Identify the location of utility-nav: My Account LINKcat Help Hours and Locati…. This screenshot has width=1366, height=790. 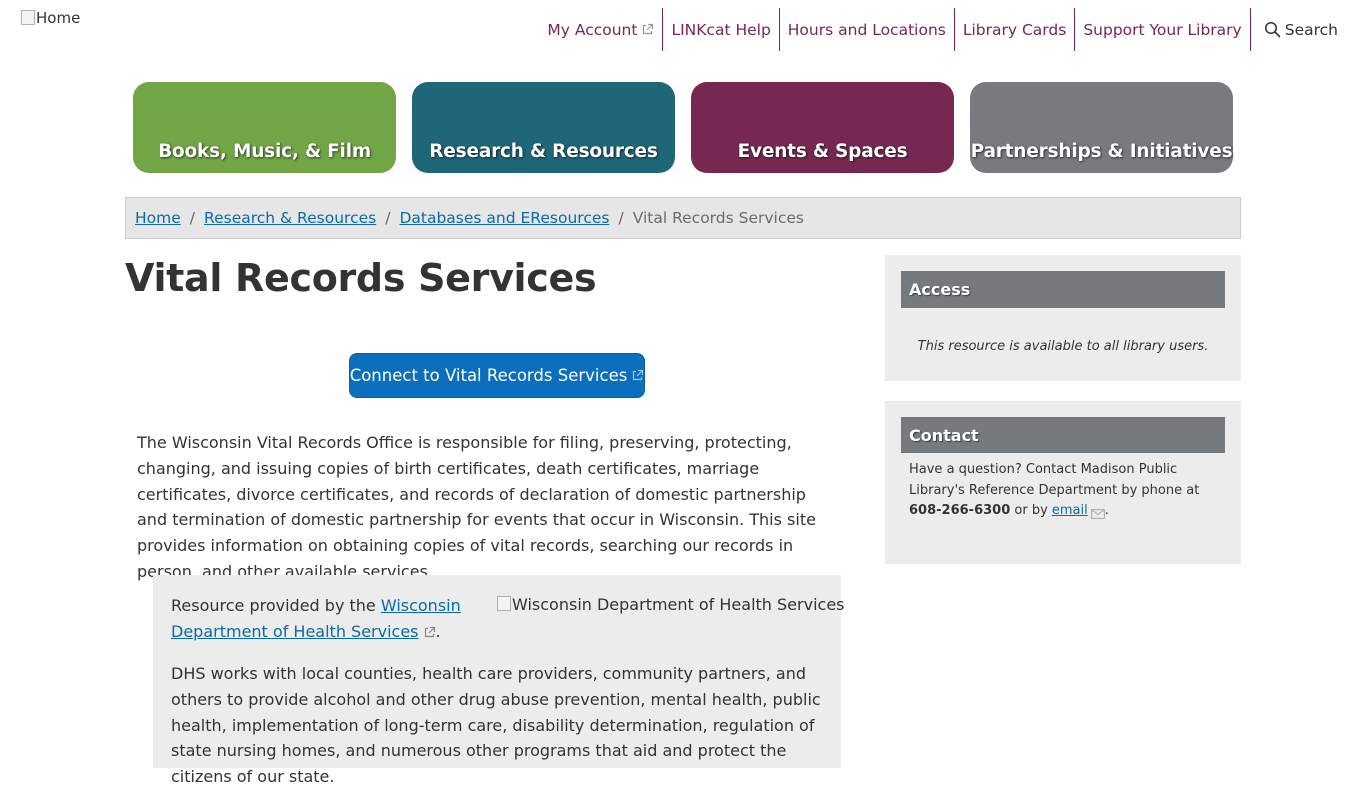
(942, 29).